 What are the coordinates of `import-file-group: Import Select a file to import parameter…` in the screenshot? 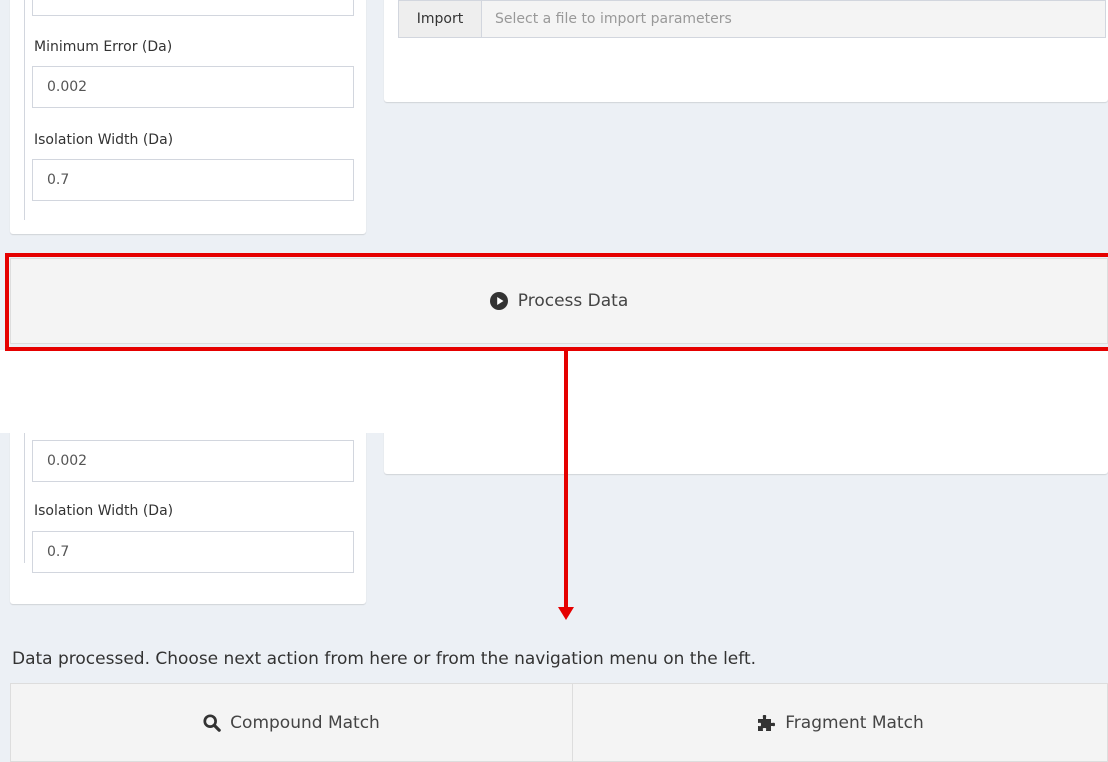 It's located at (752, 19).